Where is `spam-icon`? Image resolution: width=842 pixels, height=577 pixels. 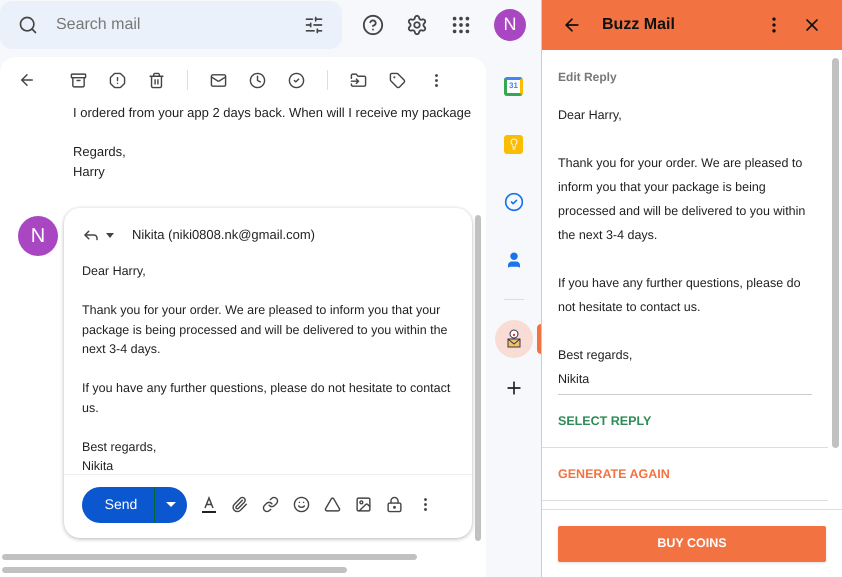 spam-icon is located at coordinates (117, 80).